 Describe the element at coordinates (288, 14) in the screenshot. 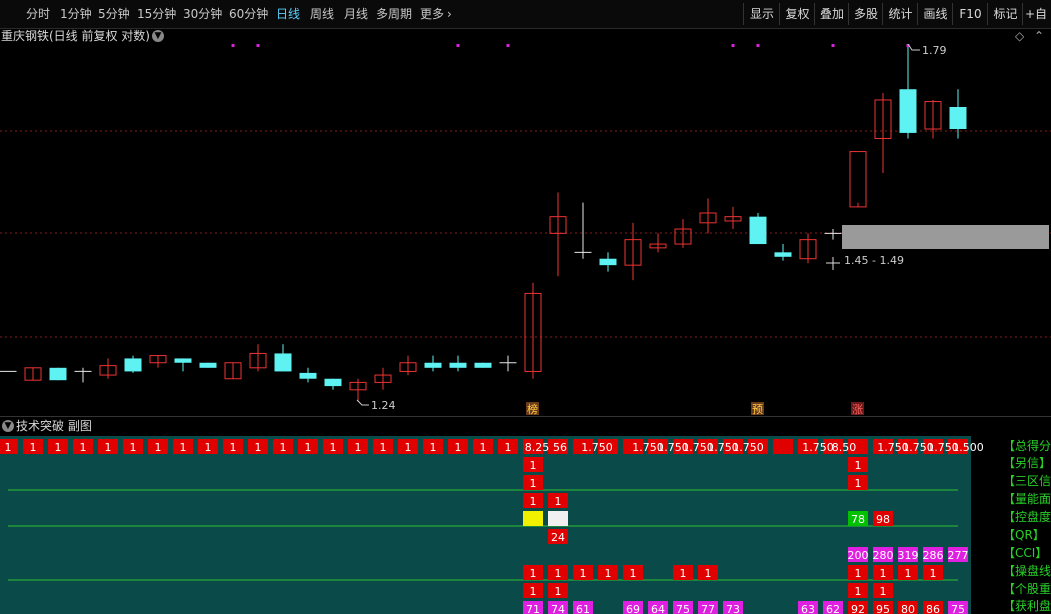

I see `period-tab-daily: 日线` at that location.